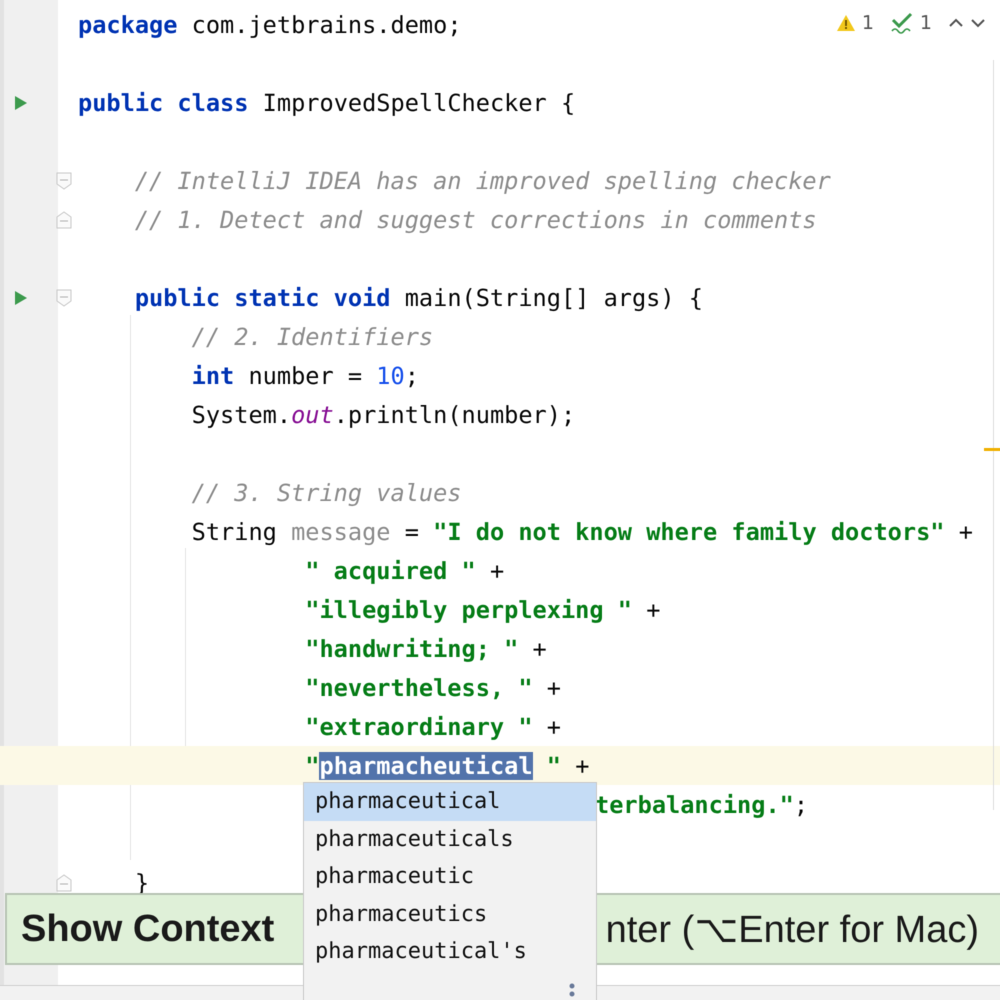 The height and width of the screenshot is (1000, 1000). I want to click on code-line: // 3. String values, so click(326, 493).